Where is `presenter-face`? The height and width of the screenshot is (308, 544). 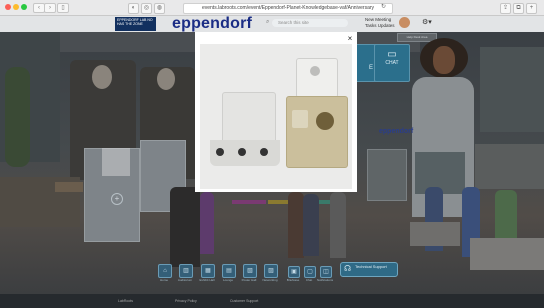 presenter-face is located at coordinates (444, 60).